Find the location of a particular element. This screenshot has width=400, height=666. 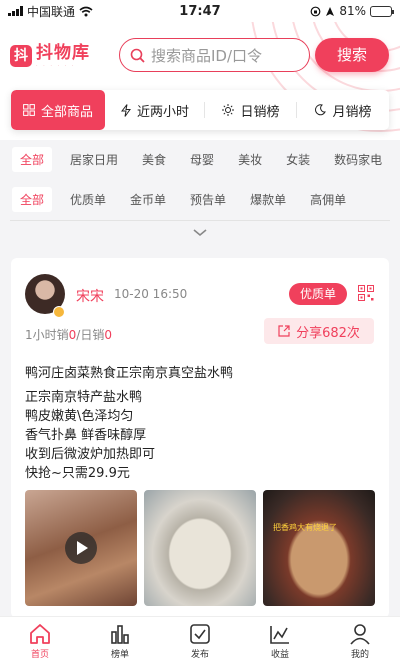

tab-earnings: 收益 is located at coordinates (280, 641).